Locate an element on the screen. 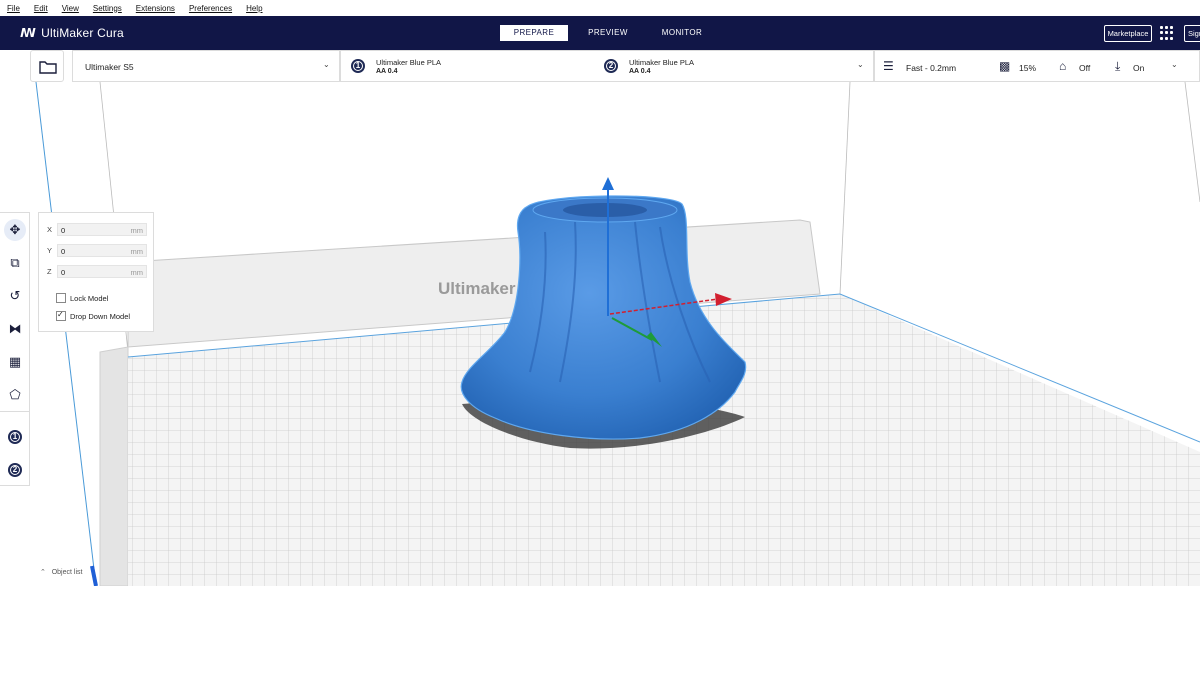 The width and height of the screenshot is (1200, 688). tab-preview: PREVIEW is located at coordinates (608, 33).